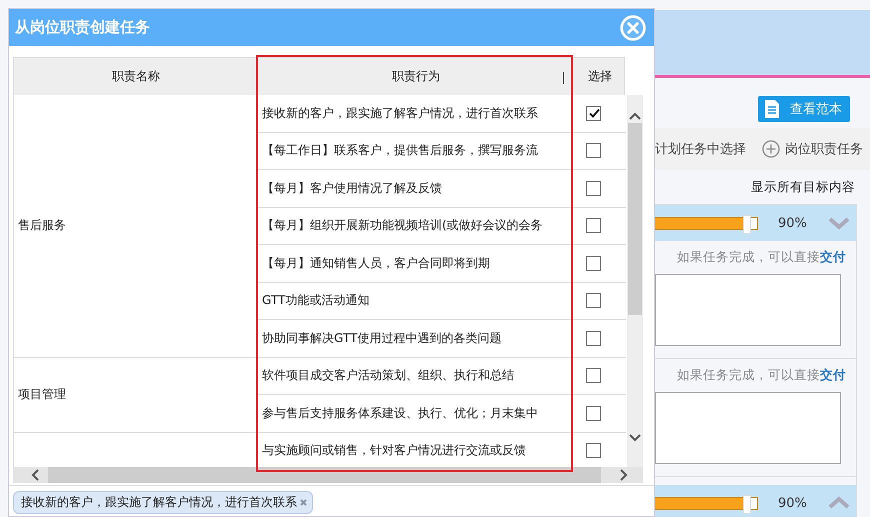 The width and height of the screenshot is (870, 517). Describe the element at coordinates (416, 76) in the screenshot. I see `column-header: 职责行为` at that location.